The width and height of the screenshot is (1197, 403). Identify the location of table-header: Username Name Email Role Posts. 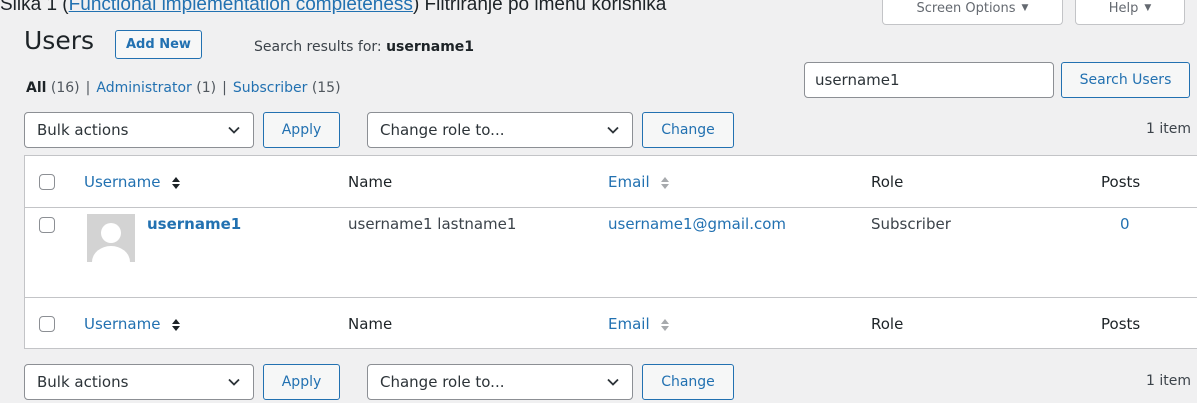
(611, 182).